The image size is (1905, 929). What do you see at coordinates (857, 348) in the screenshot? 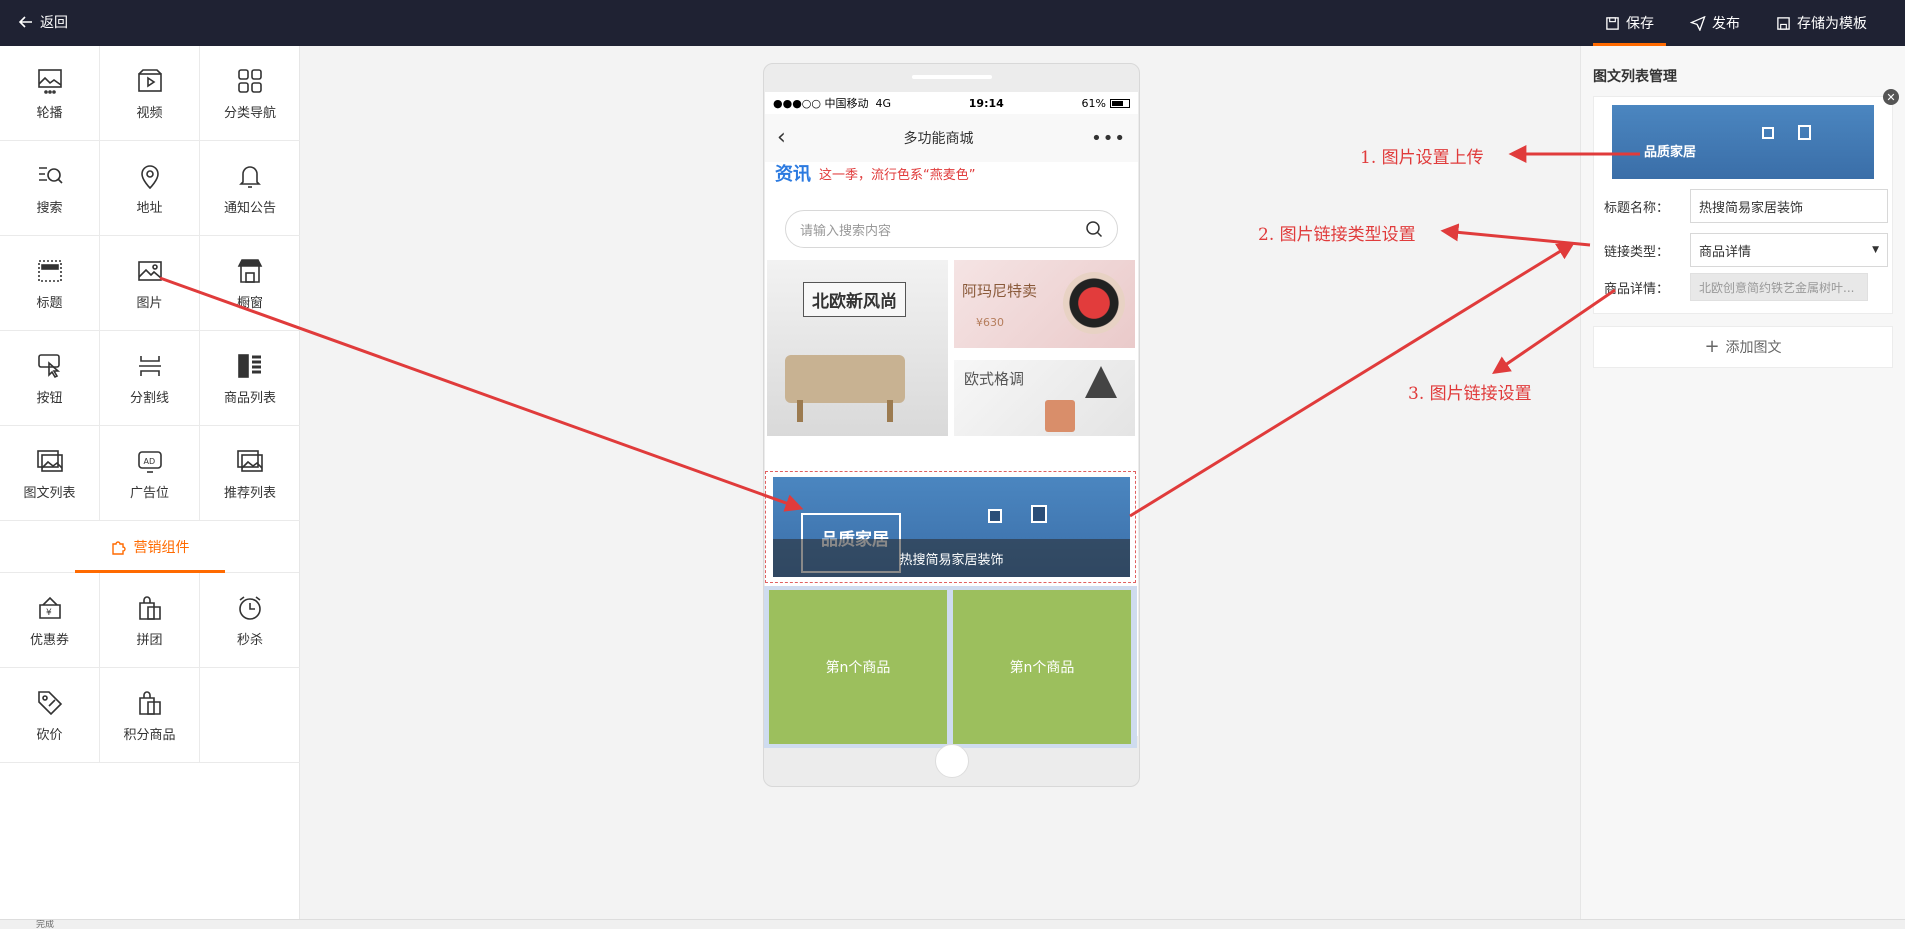
I see `banner-nordic: 北欧新风尚` at bounding box center [857, 348].